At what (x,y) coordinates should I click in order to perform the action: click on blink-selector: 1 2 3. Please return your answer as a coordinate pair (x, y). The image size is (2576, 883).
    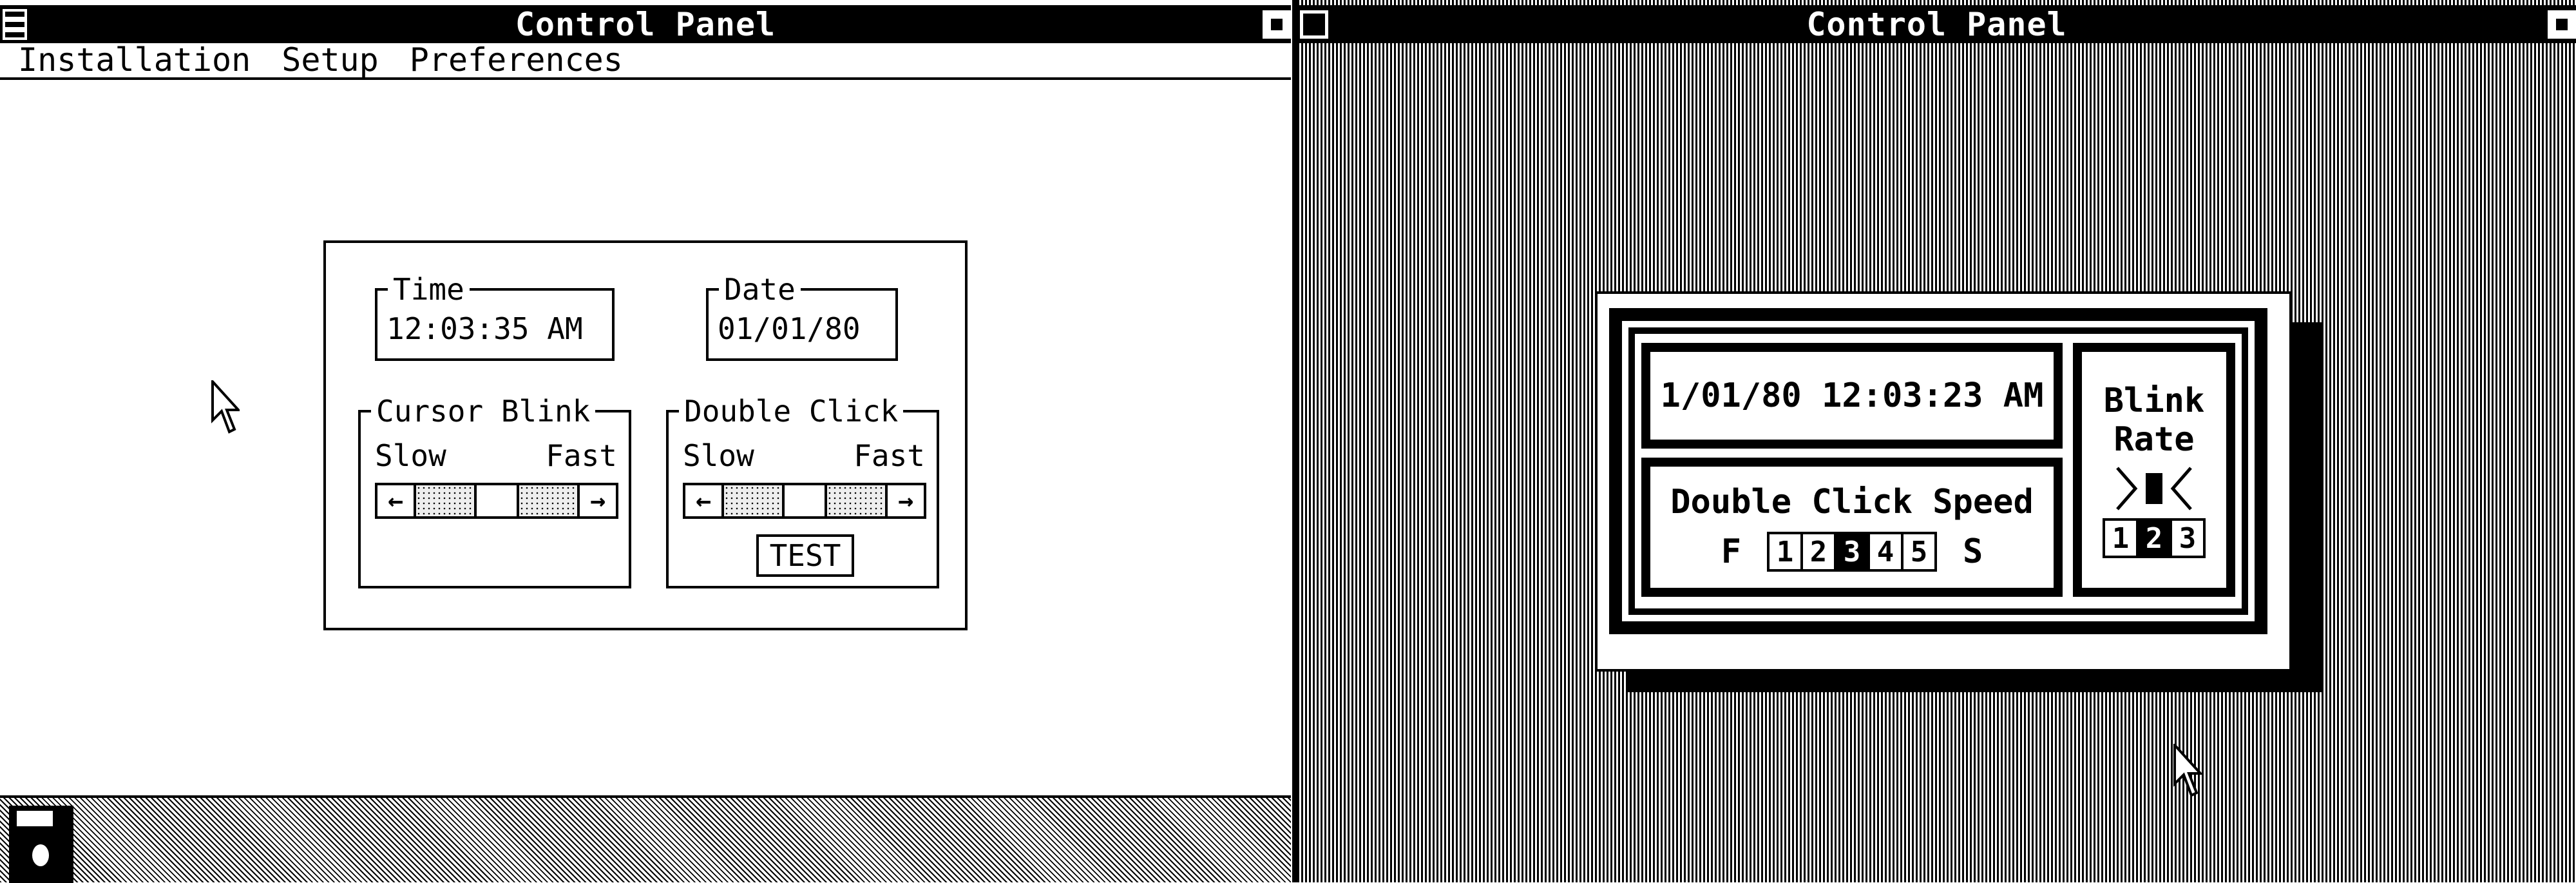
    Looking at the image, I should click on (2154, 538).